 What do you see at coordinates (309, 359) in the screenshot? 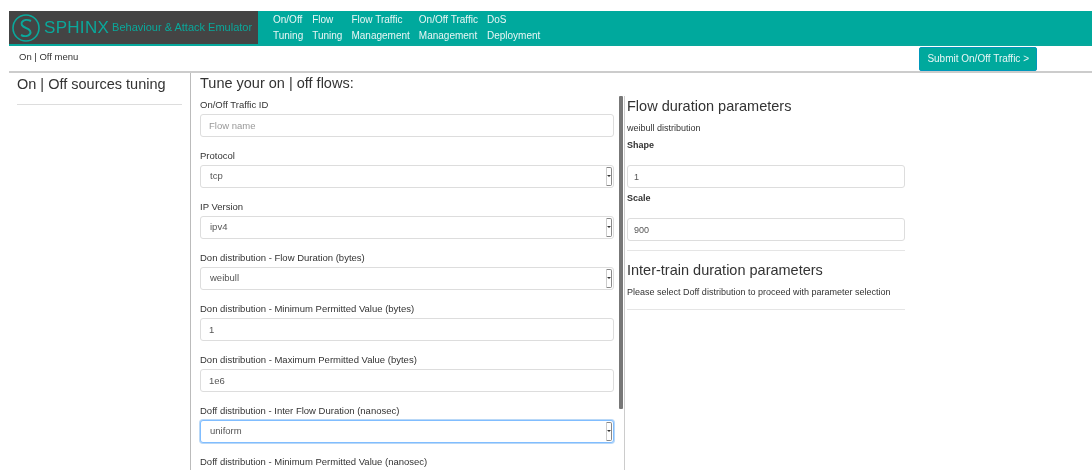
I see `field-label: Don distribution - Maximum Permitted Value (bytes)` at bounding box center [309, 359].